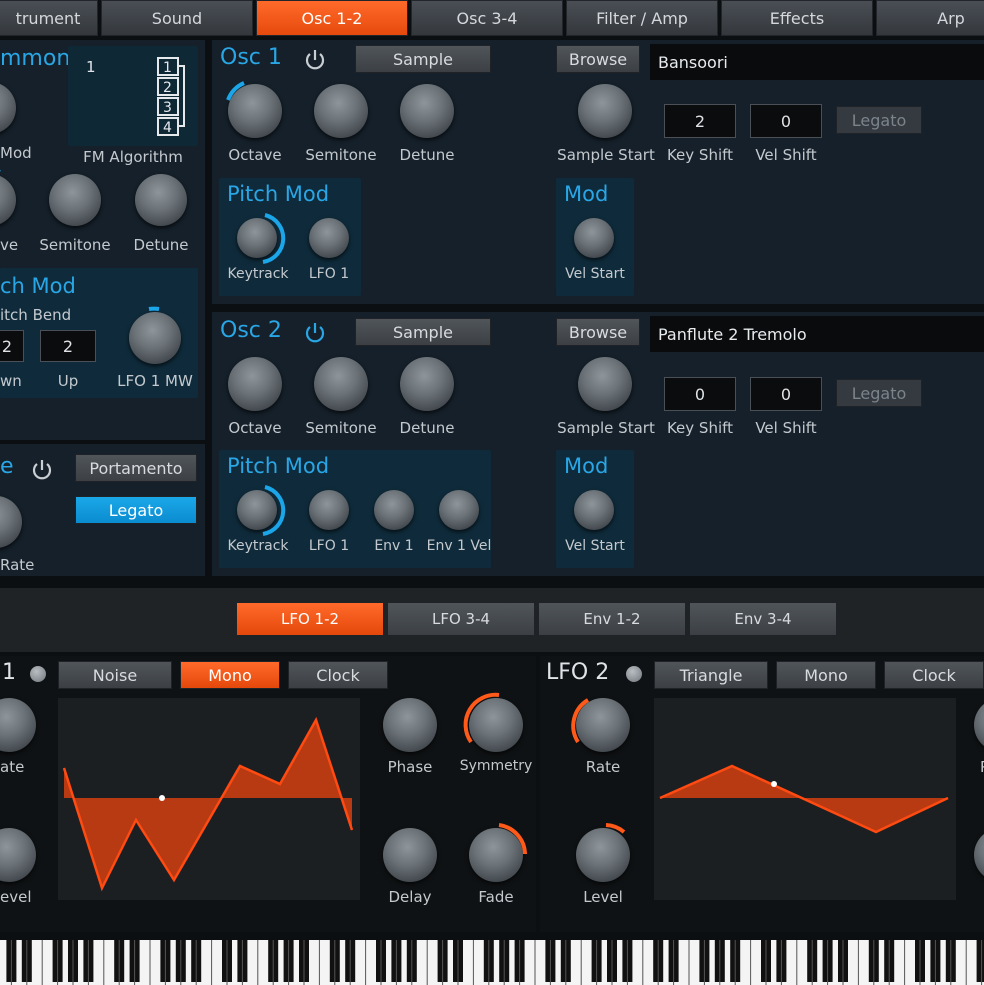  Describe the element at coordinates (338, 675) in the screenshot. I see `lfo1-clock-button: Clock` at that location.